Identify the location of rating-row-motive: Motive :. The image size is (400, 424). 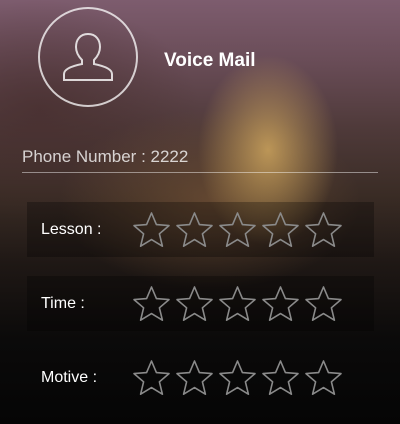
(200, 377).